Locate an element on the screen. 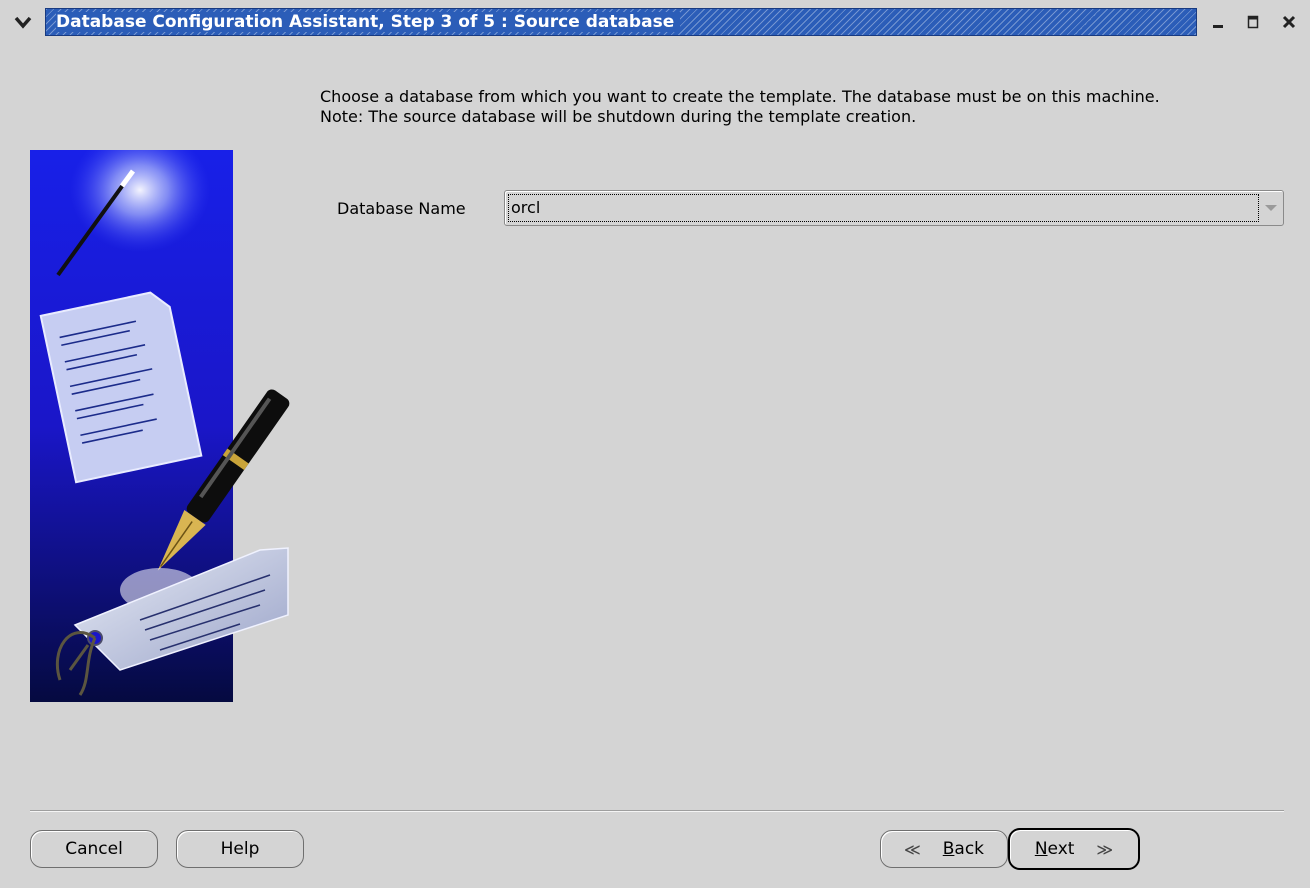 The image size is (1310, 888). database-name-row: Database Name is located at coordinates (409, 208).